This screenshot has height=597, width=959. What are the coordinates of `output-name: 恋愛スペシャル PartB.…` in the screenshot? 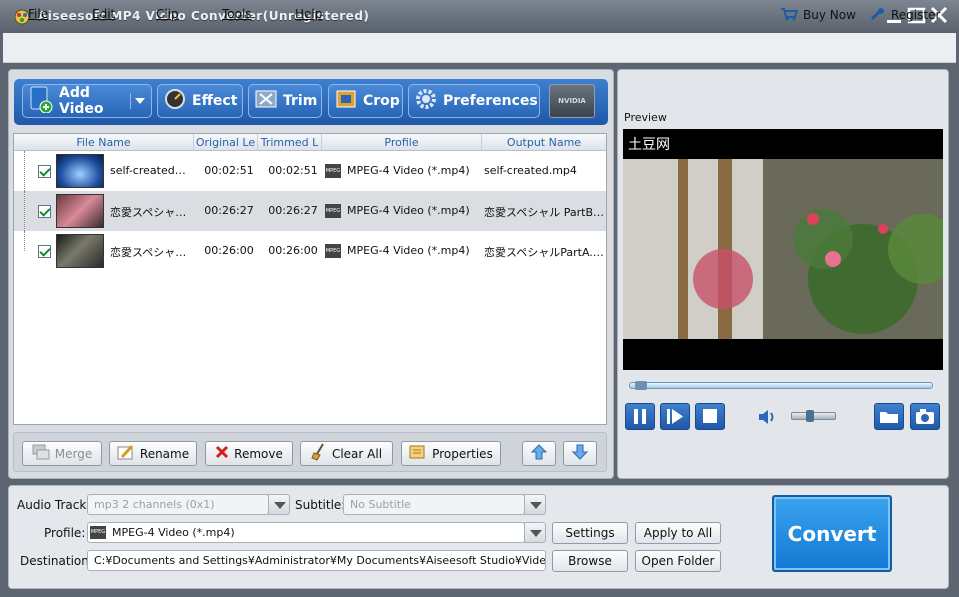 It's located at (544, 212).